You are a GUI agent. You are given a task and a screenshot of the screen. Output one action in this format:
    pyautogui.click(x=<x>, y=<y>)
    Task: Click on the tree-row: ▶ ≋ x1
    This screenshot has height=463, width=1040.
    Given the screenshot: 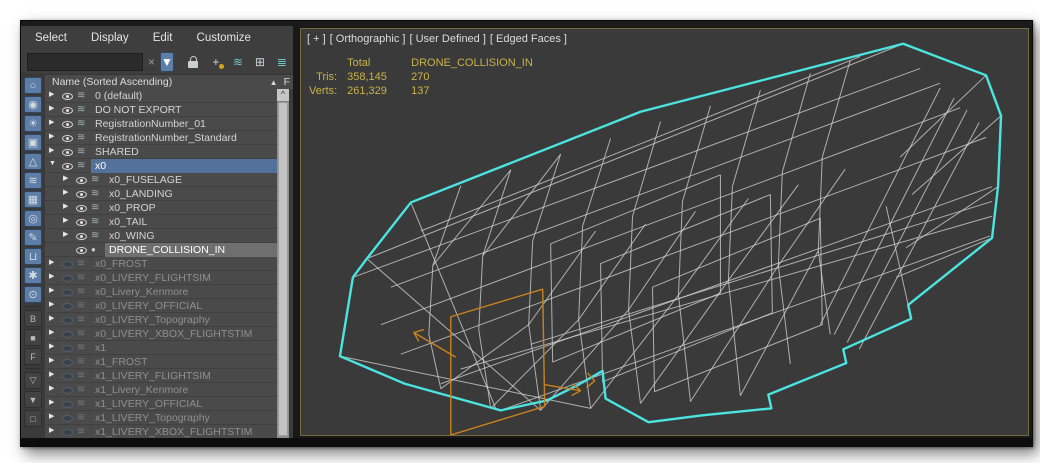 What is the action you would take?
    pyautogui.click(x=161, y=348)
    